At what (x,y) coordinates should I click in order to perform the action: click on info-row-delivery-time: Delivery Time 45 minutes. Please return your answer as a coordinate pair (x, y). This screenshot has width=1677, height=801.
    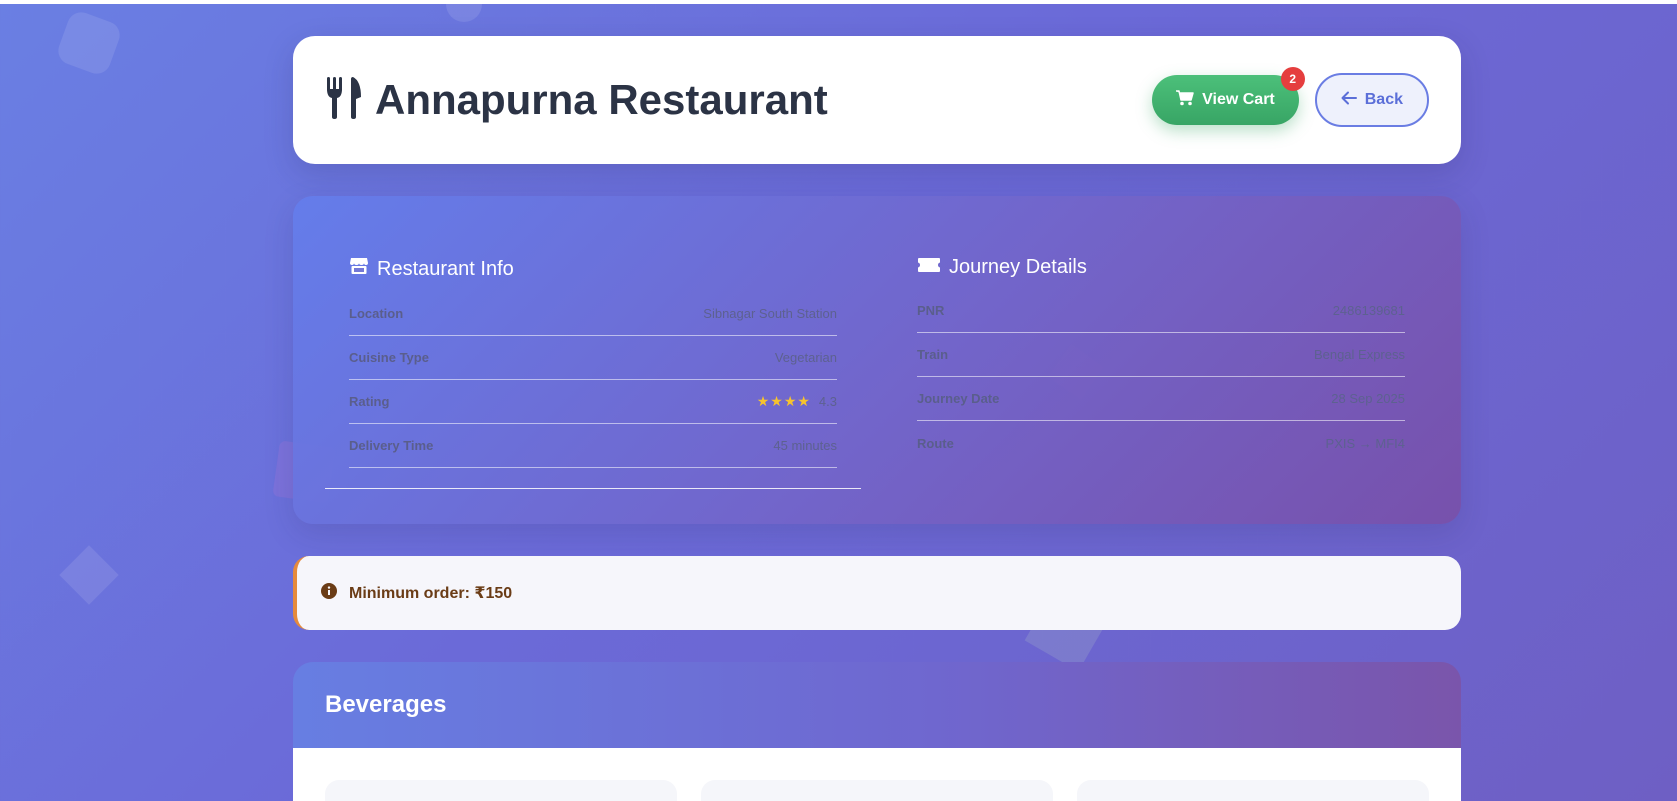
    Looking at the image, I should click on (593, 446).